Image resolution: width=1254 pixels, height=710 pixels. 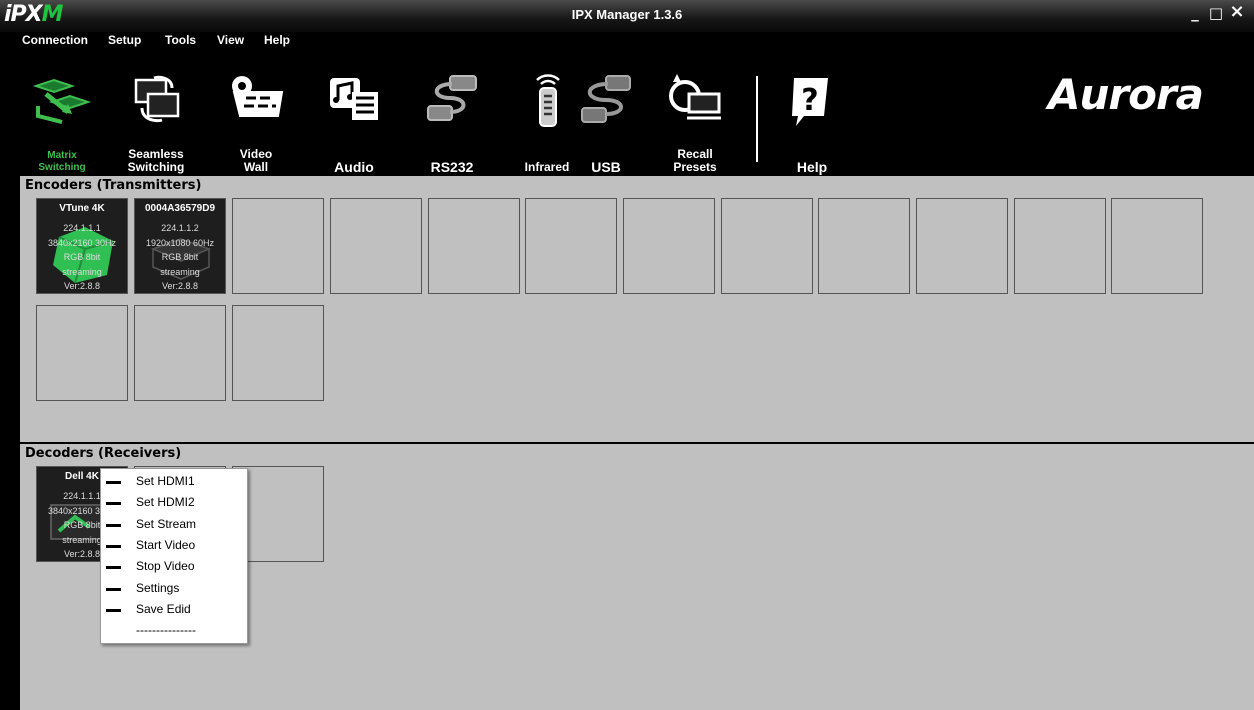 I want to click on menu-settings: Settings, so click(x=174, y=588).